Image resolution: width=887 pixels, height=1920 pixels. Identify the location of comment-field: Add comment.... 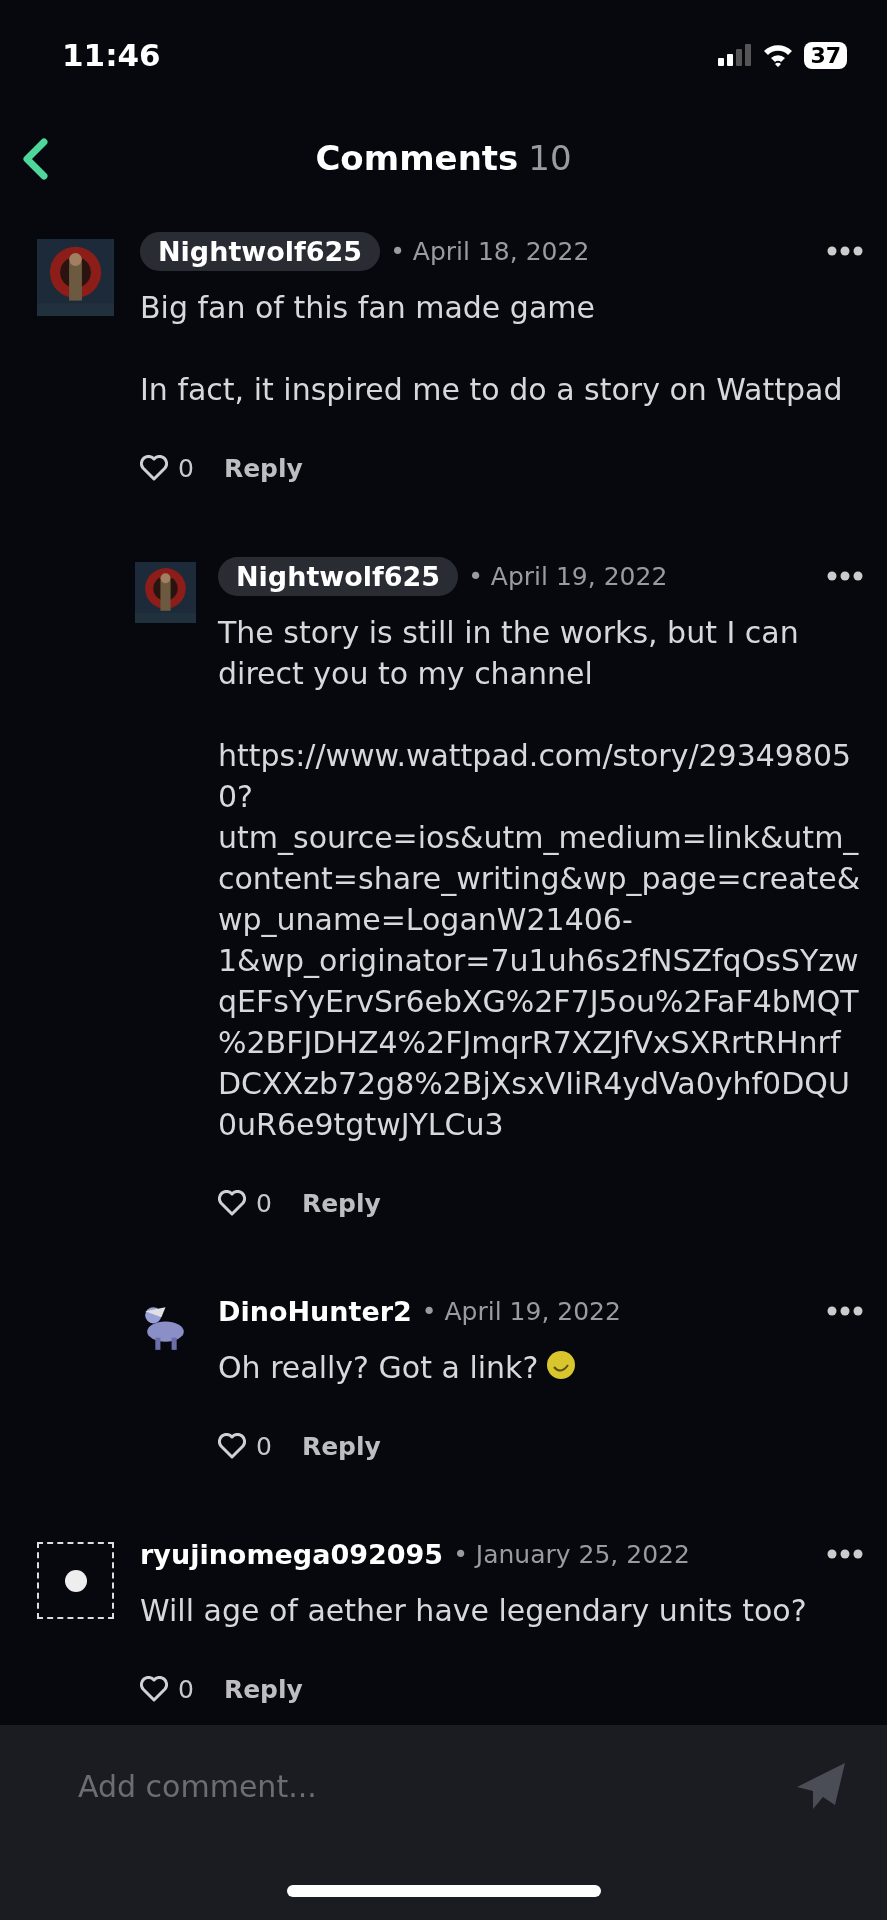
(435, 1786).